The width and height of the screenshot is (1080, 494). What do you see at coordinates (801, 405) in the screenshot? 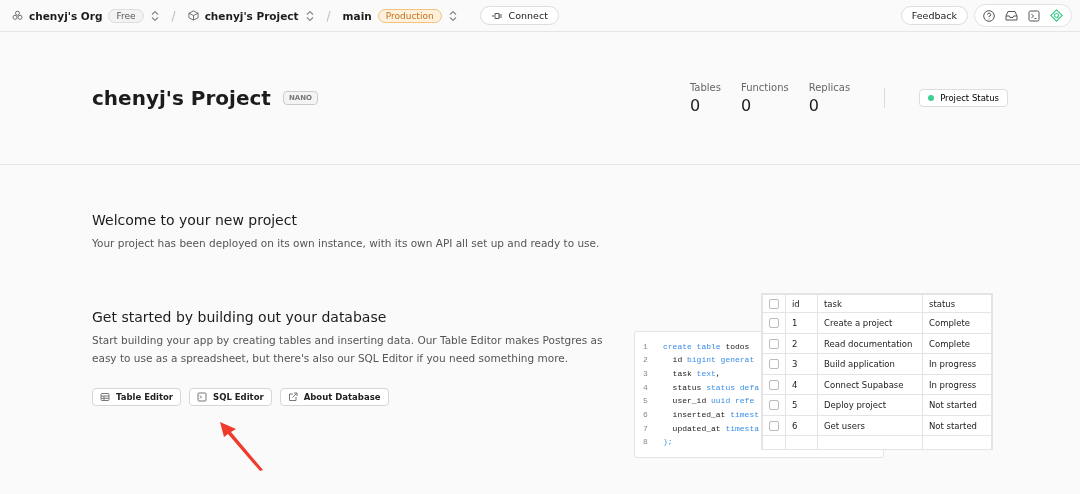
I see `table-cell: 5` at bounding box center [801, 405].